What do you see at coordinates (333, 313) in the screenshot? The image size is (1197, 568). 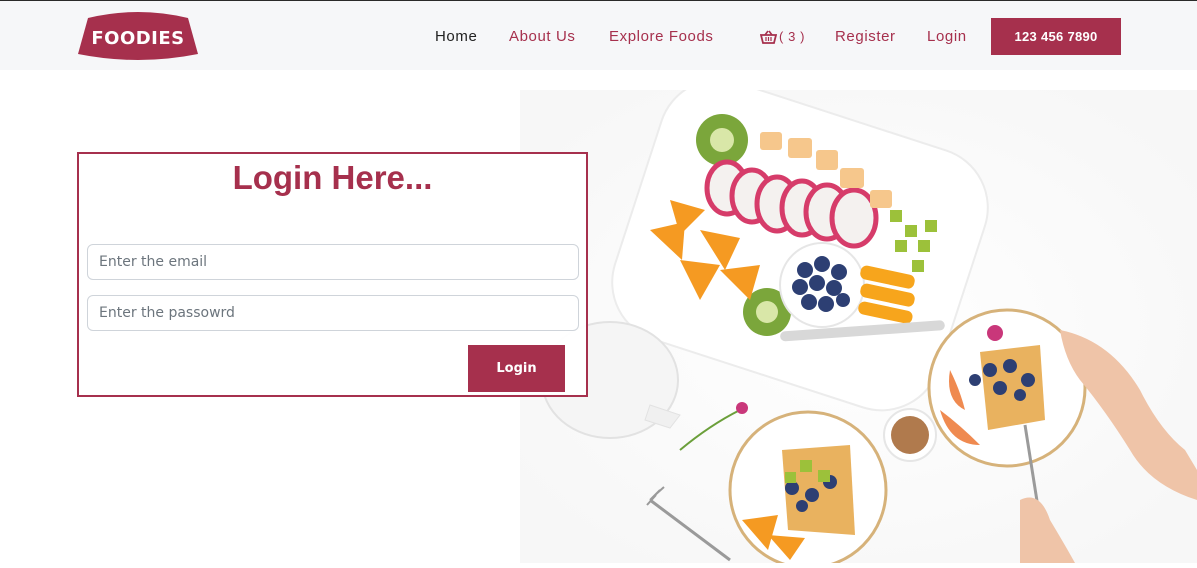 I see `password-field` at bounding box center [333, 313].